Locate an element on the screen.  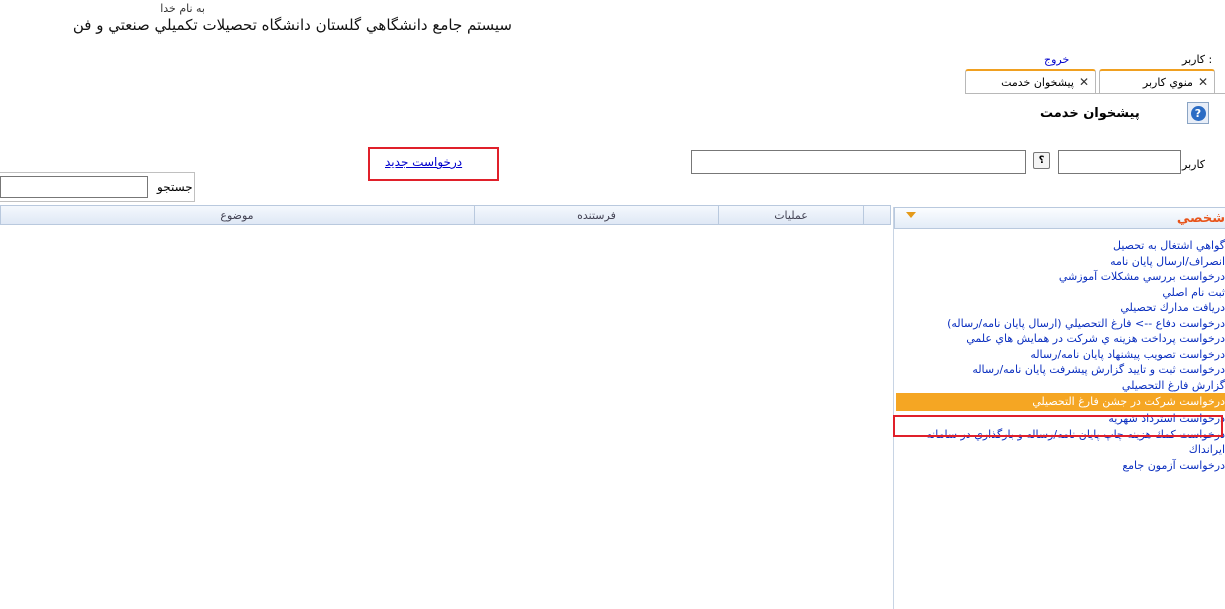
sidebar-menu-item: گواهي اشتغال به تحصيل is located at coordinates (1060, 246).